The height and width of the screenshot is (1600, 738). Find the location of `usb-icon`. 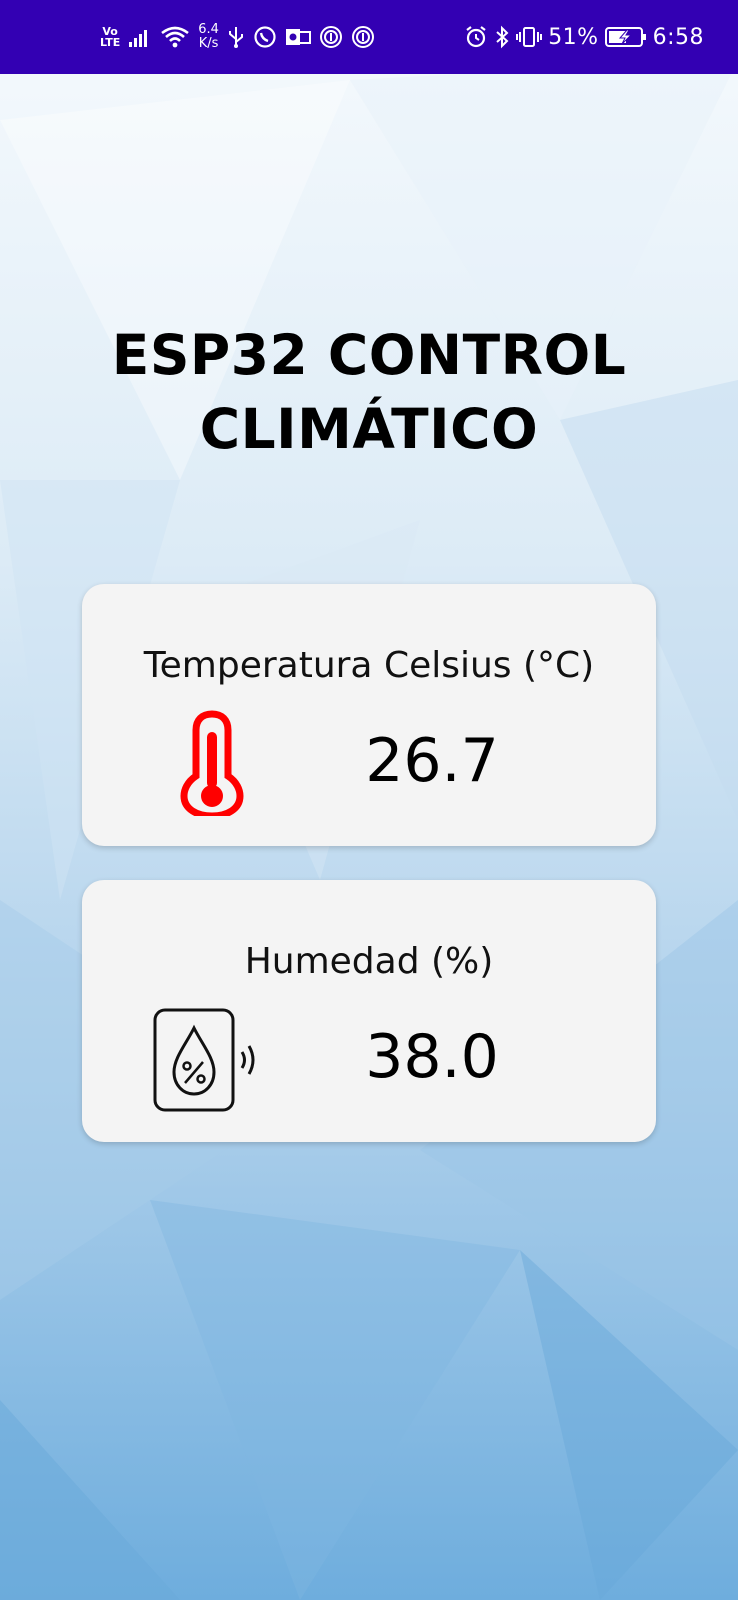

usb-icon is located at coordinates (236, 37).